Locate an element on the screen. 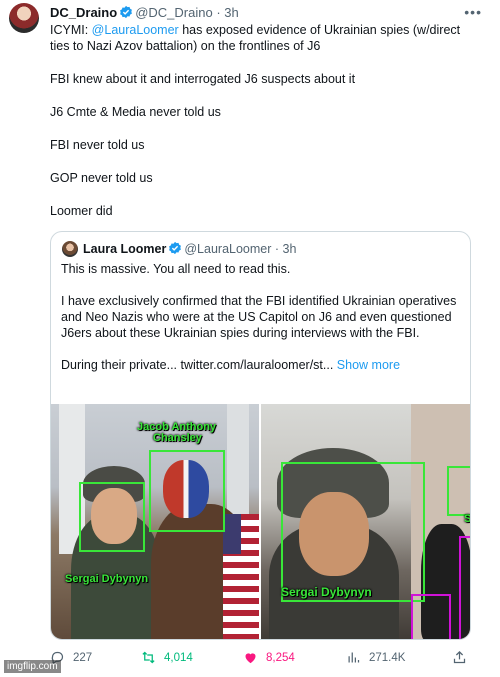  reply-count: 227 is located at coordinates (83, 657).